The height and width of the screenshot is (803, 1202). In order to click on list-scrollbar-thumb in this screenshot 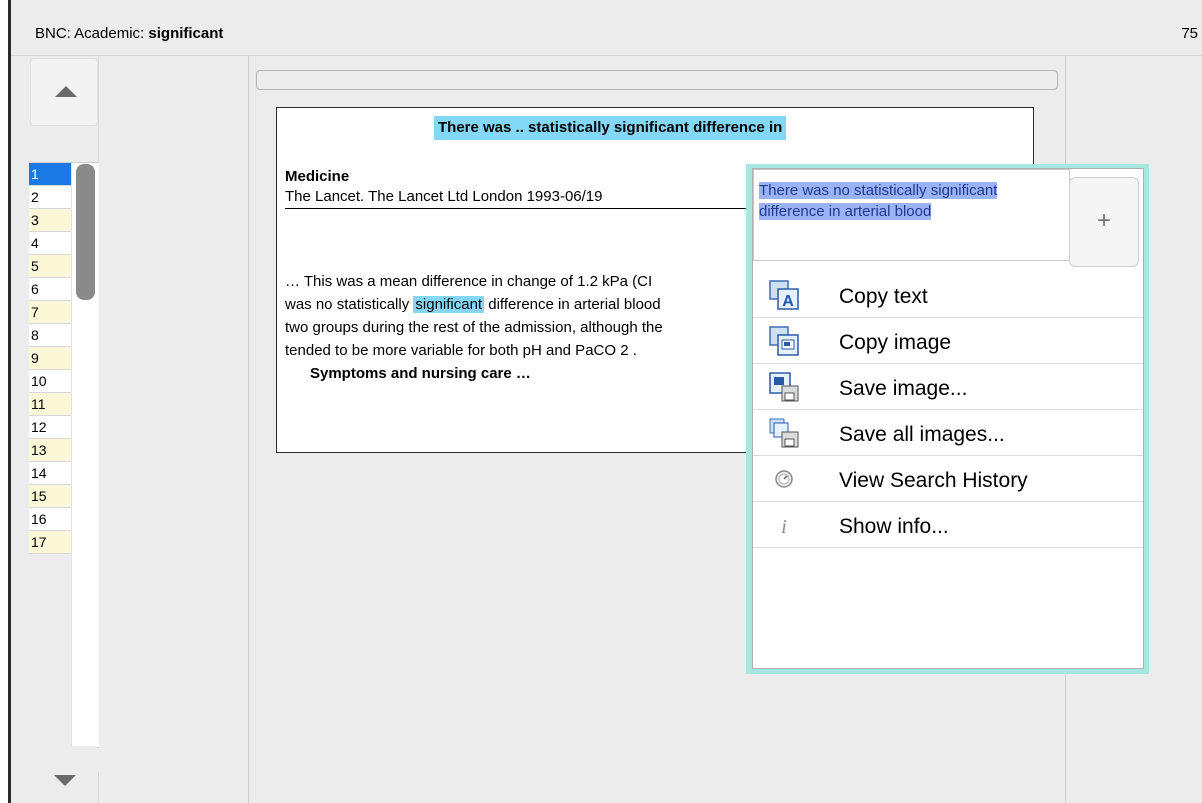, I will do `click(85, 232)`.